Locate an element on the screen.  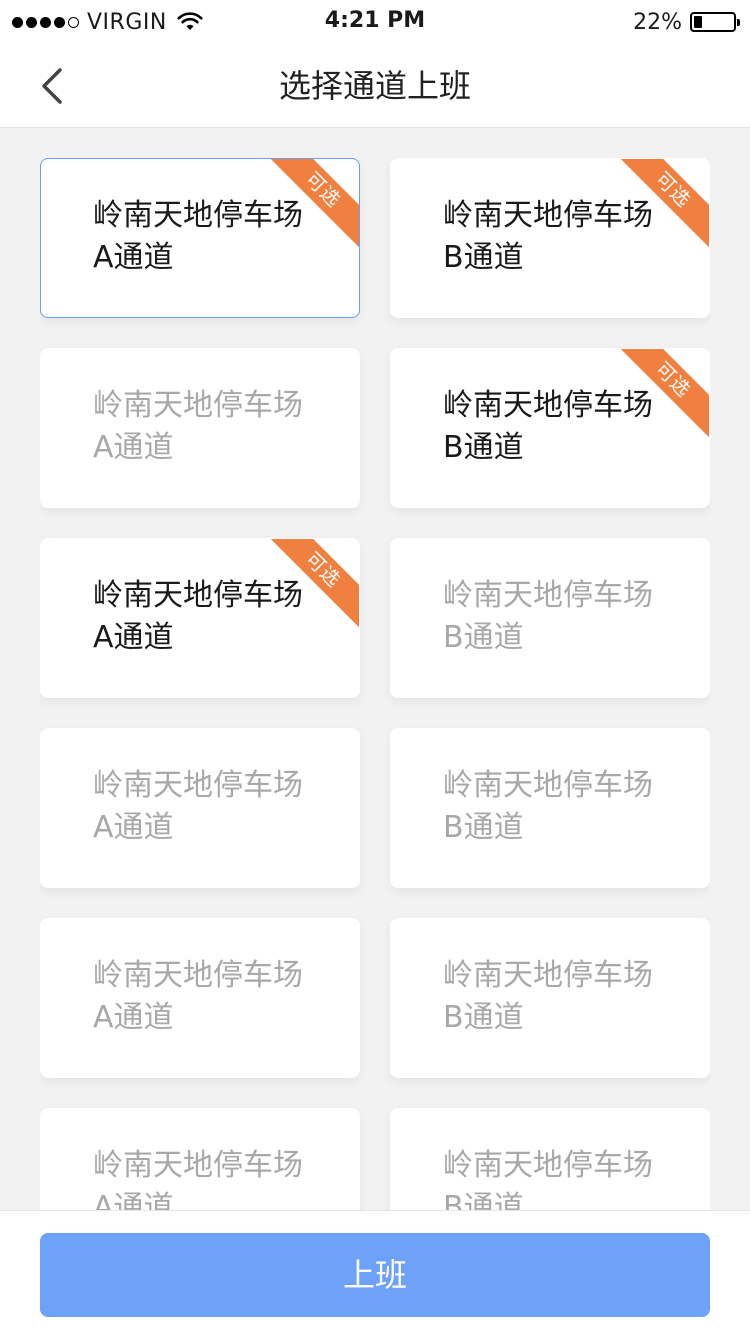
battery-icon is located at coordinates (715, 22).